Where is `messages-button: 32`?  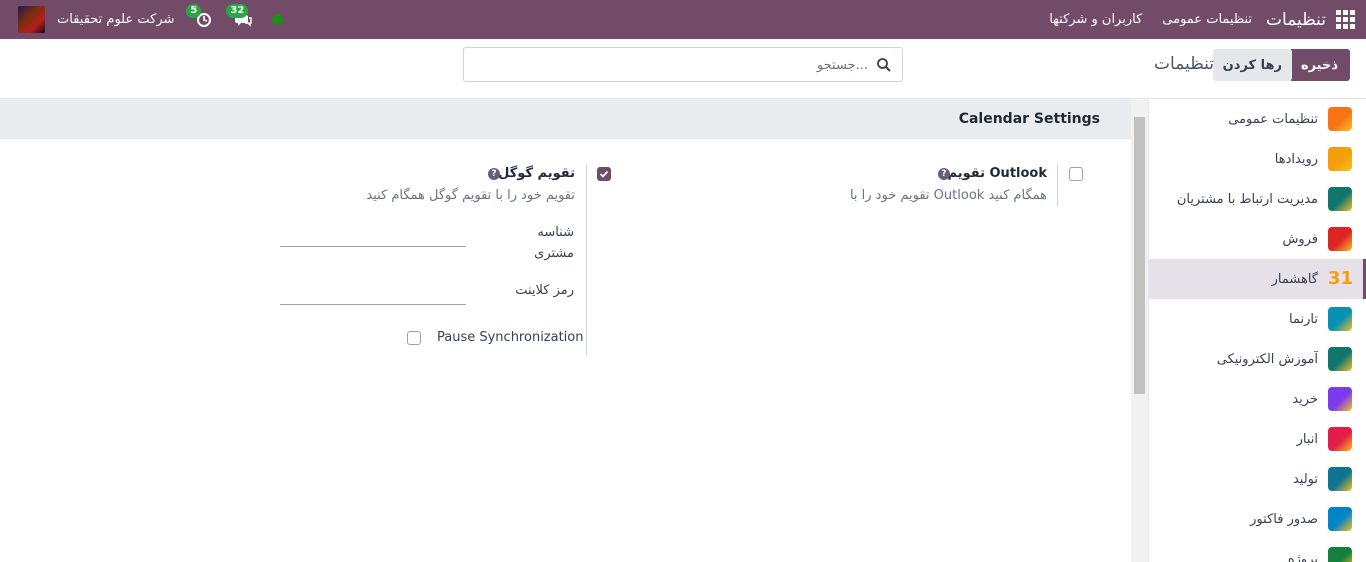
messages-button: 32 is located at coordinates (241, 17).